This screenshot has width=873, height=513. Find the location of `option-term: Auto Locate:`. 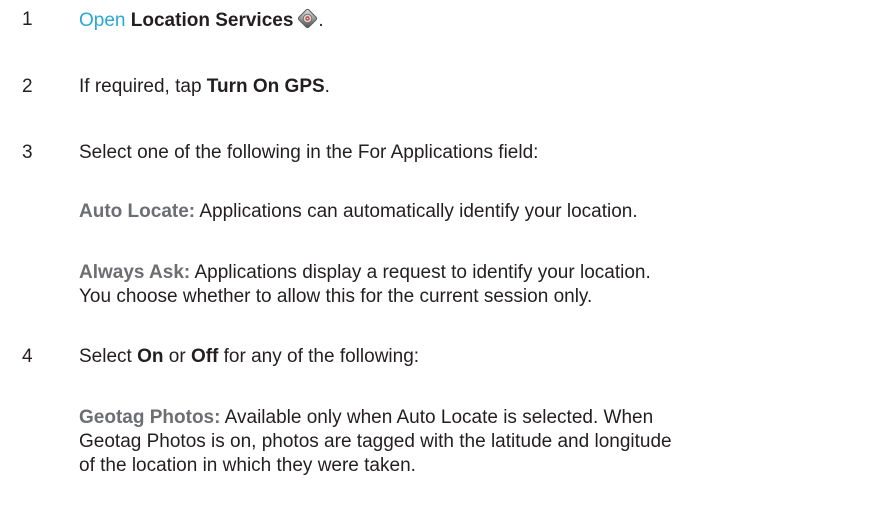

option-term: Auto Locate: is located at coordinates (137, 211).